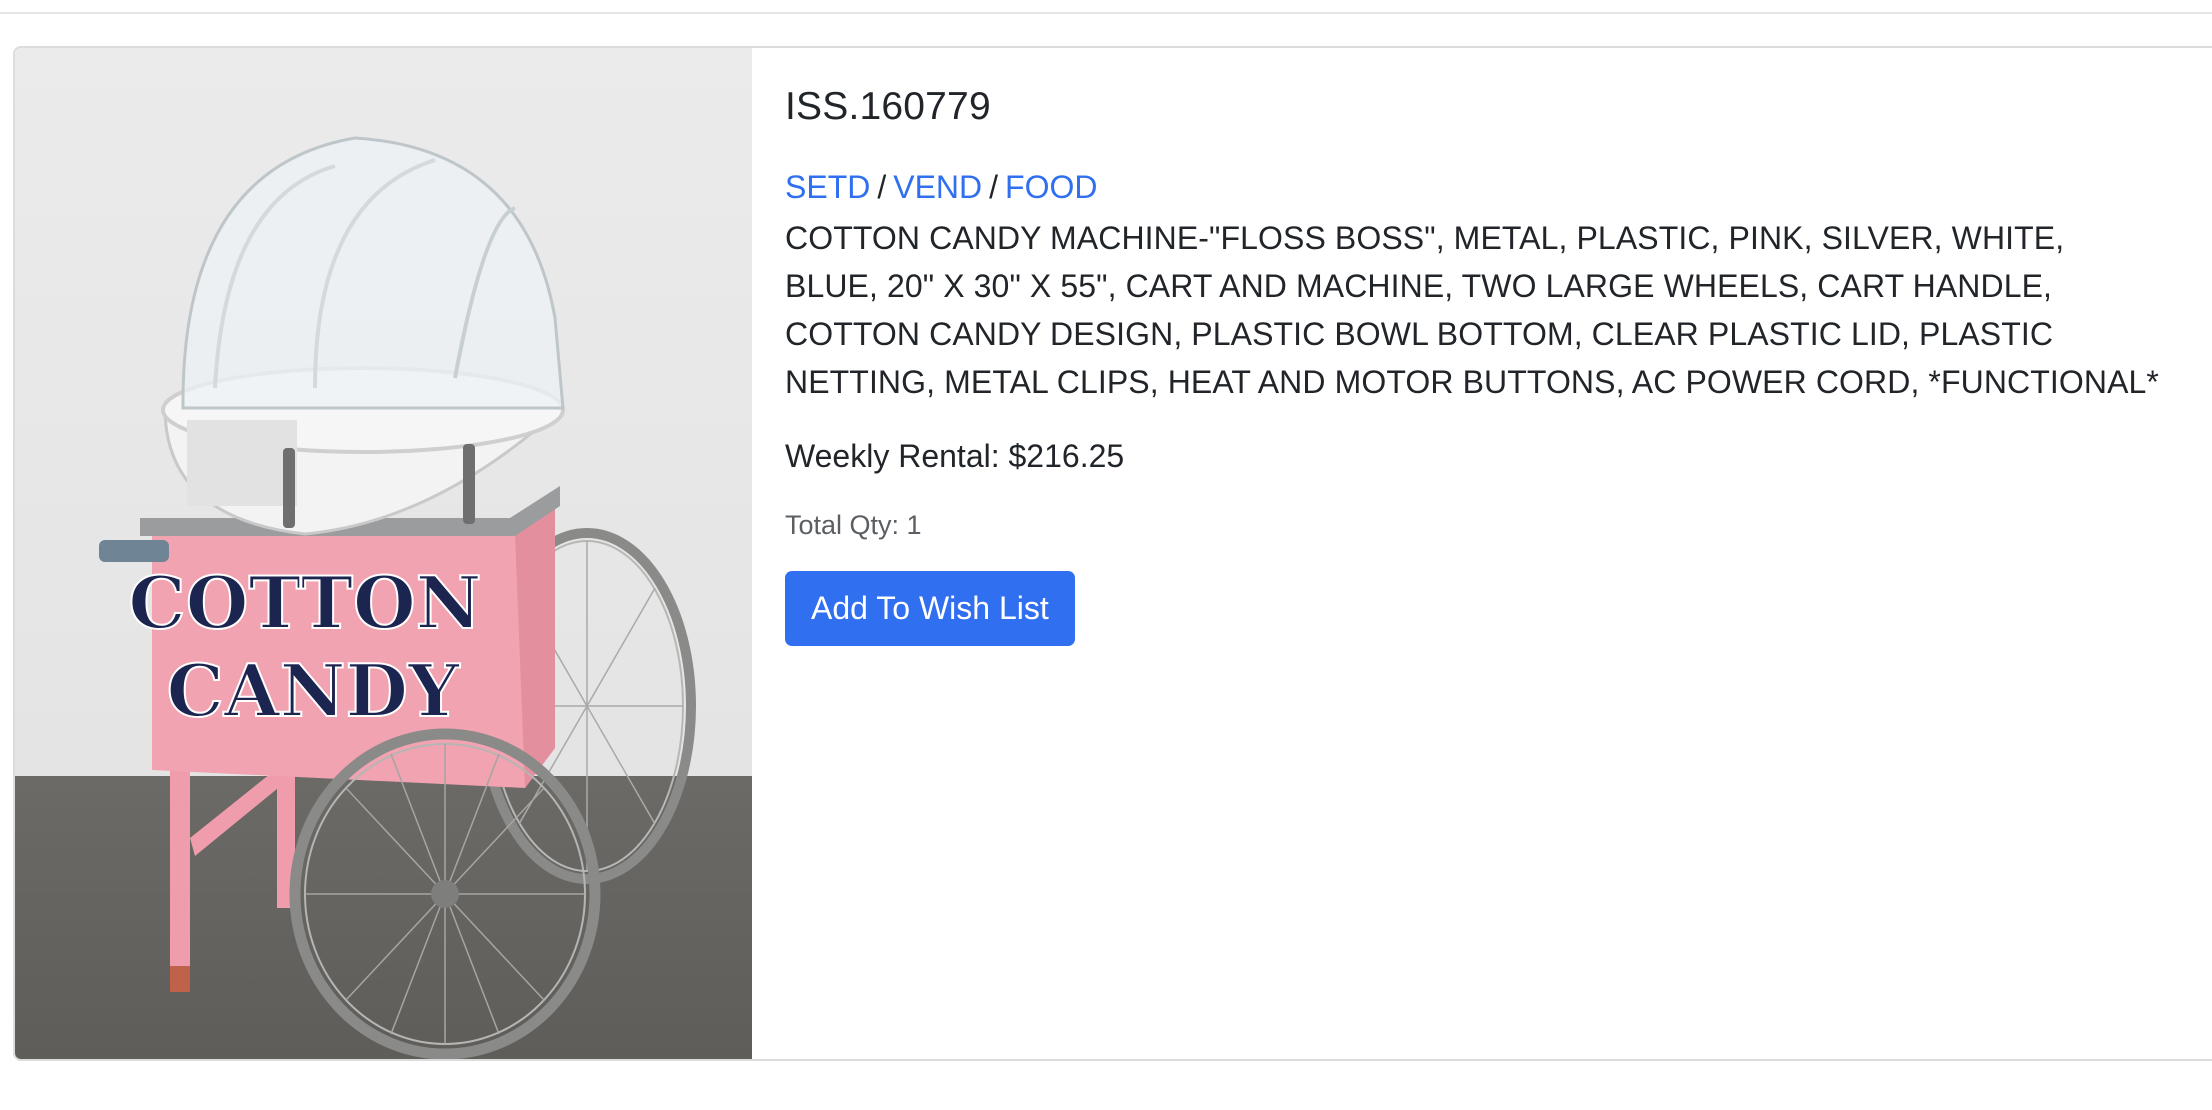 The image size is (2212, 1110). I want to click on front-wheel, so click(445, 893).